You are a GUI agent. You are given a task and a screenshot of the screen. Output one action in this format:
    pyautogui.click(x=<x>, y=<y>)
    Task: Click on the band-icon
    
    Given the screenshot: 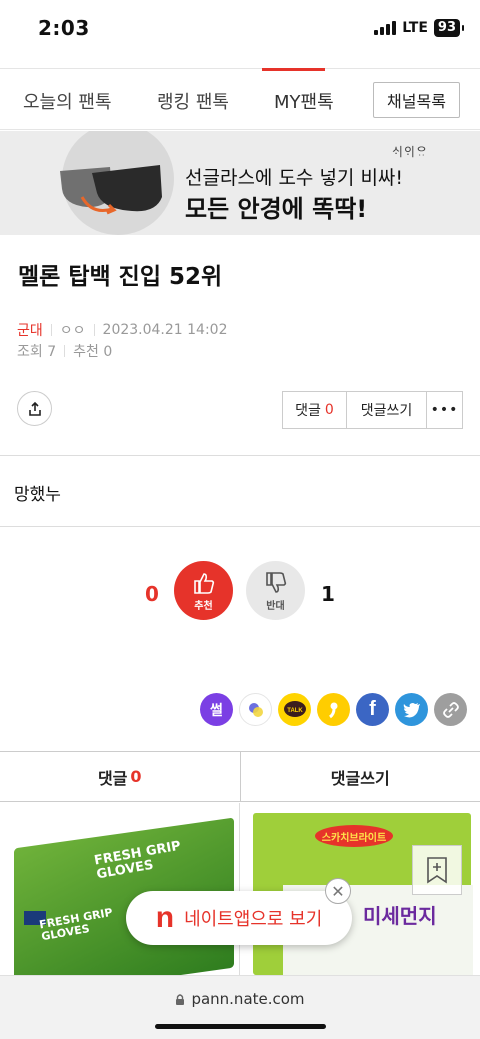 What is the action you would take?
    pyautogui.click(x=255, y=709)
    